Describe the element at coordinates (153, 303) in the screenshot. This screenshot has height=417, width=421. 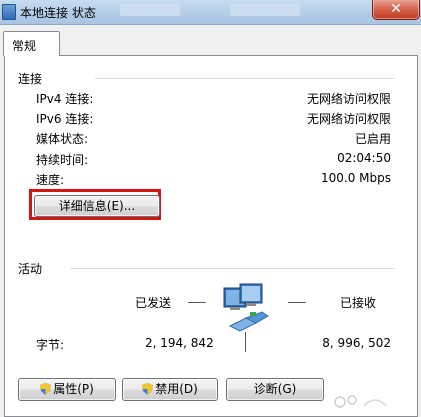
I see `sent-label: 已发送` at that location.